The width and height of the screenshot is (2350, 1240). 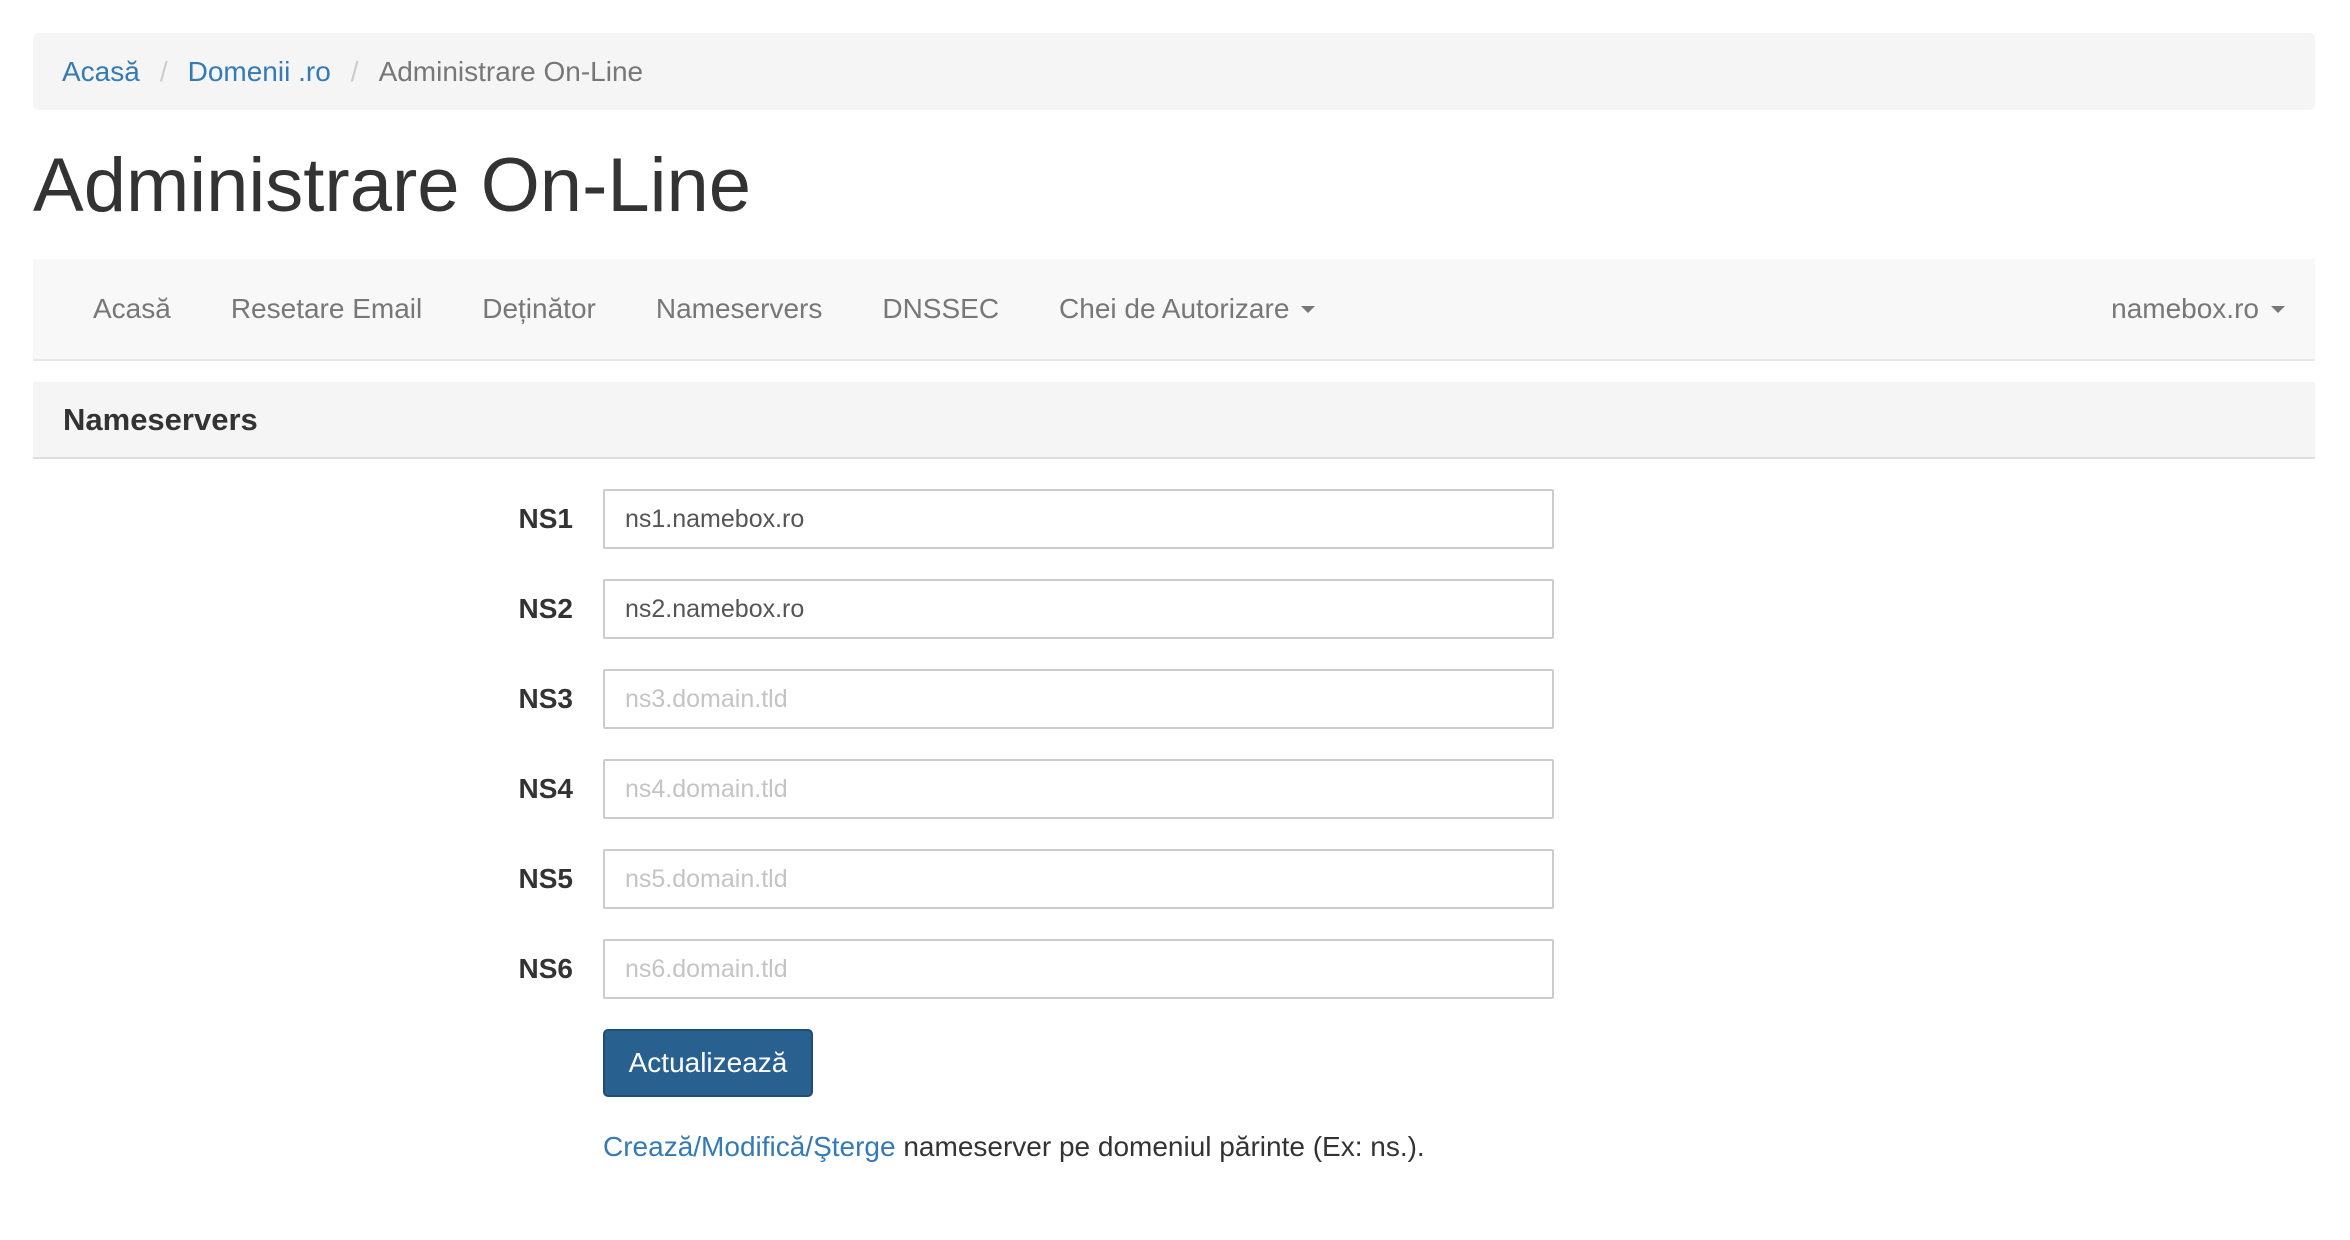 What do you see at coordinates (940, 309) in the screenshot?
I see `nav-item-dnssec: DNSSEC` at bounding box center [940, 309].